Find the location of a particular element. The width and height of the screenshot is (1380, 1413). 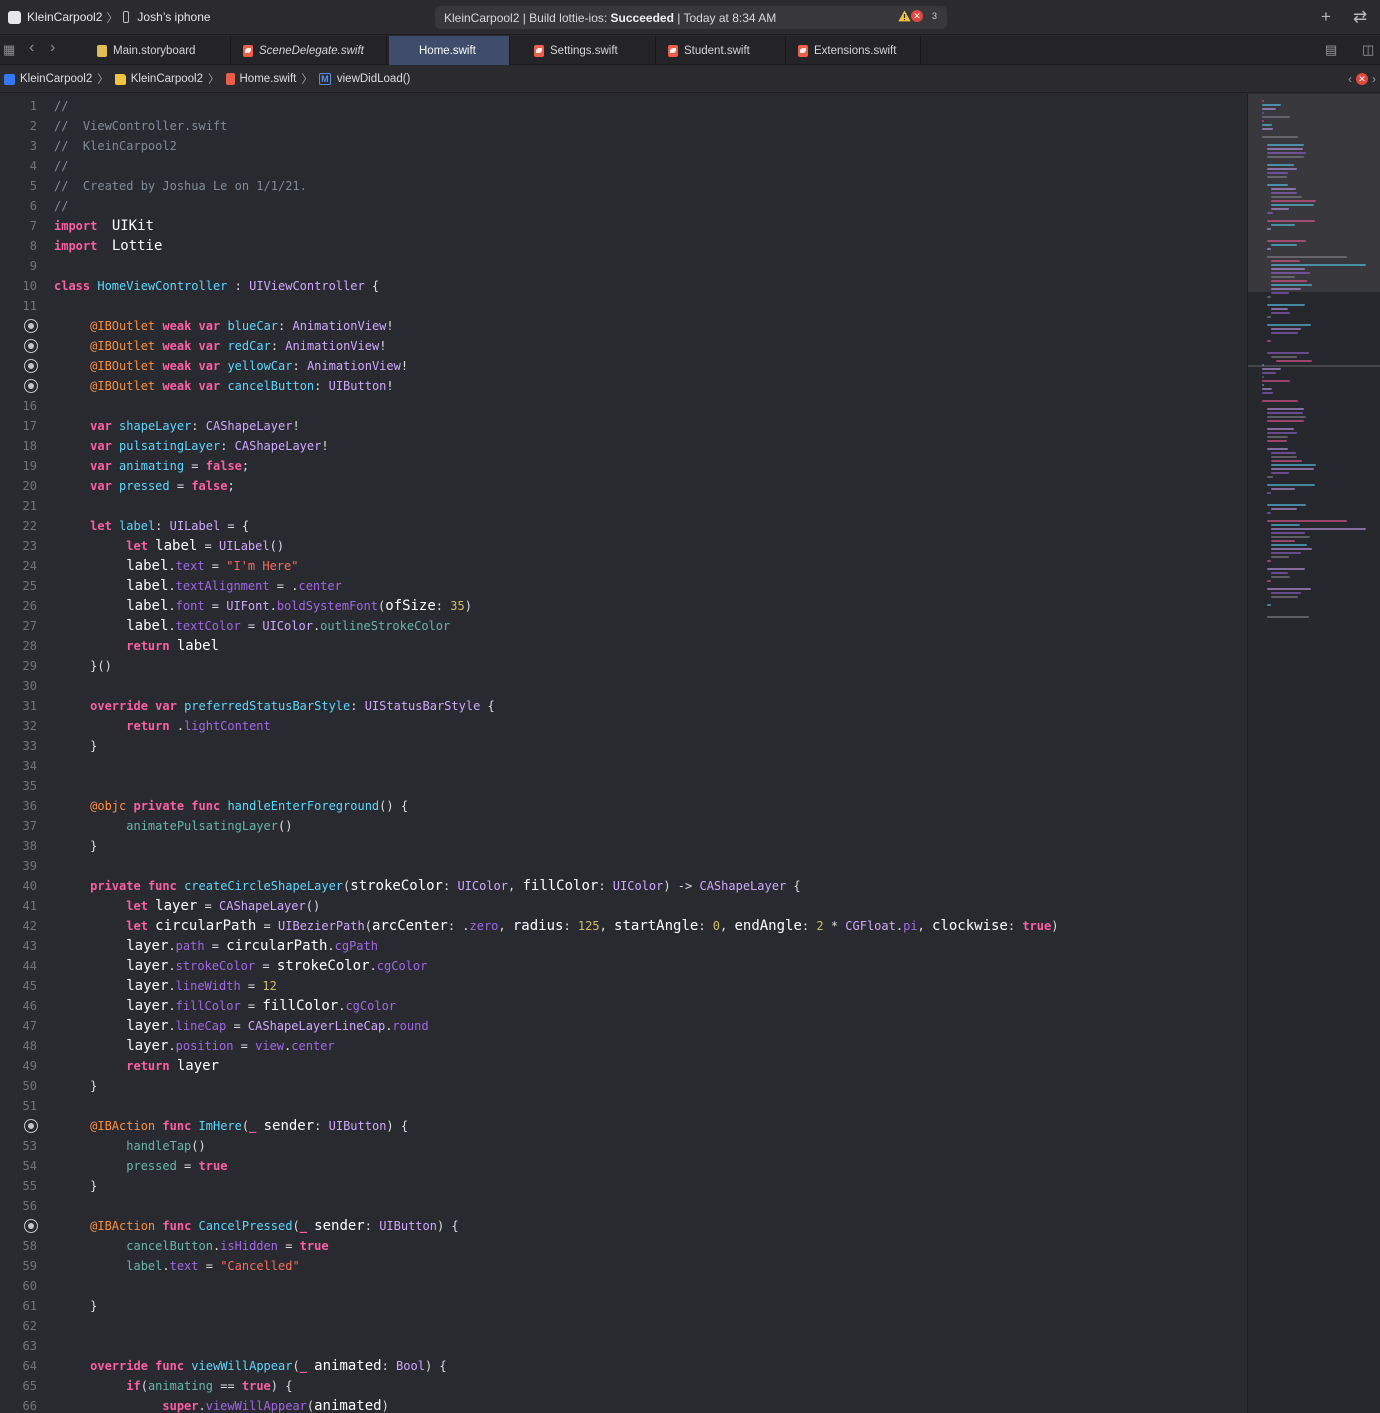

line-number: 25 is located at coordinates (18, 586).